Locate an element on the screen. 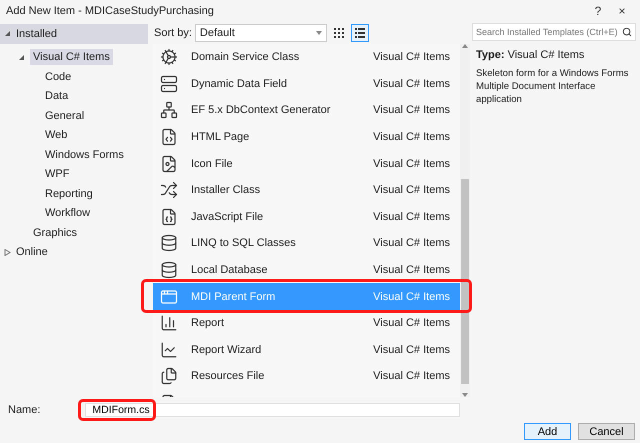  template-row: Installer Class Visual C# Items is located at coordinates (306, 190).